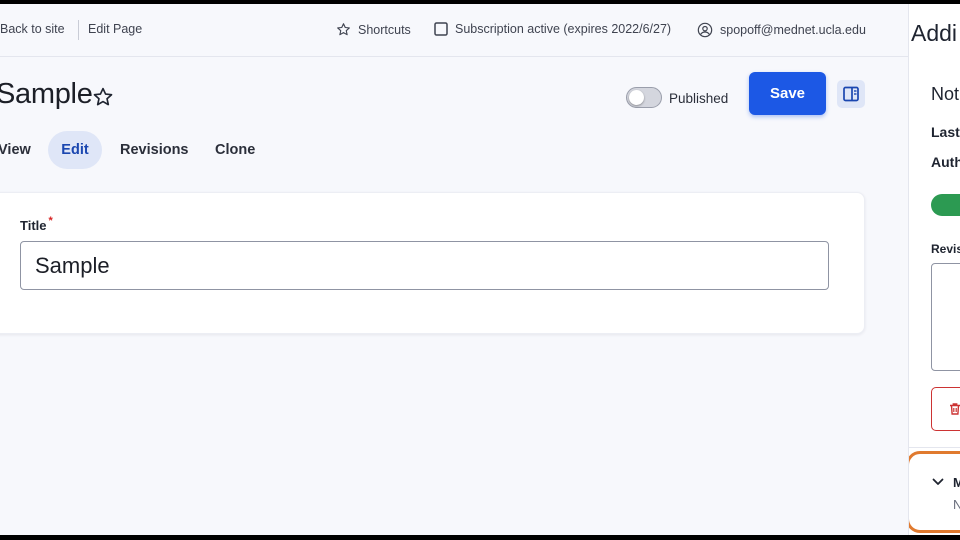 This screenshot has width=960, height=540. Describe the element at coordinates (945, 162) in the screenshot. I see `sidebar-author-label: Auth` at that location.